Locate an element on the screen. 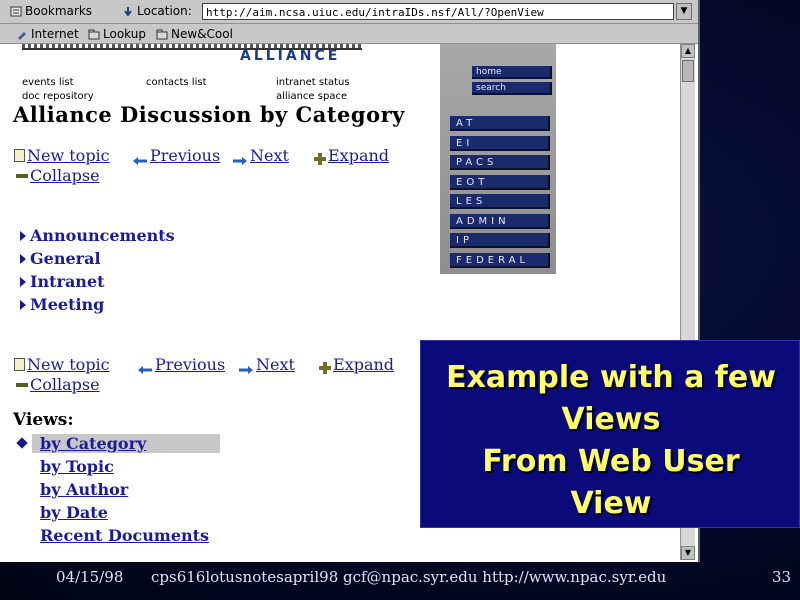  category-button-ip: IP is located at coordinates (500, 240).